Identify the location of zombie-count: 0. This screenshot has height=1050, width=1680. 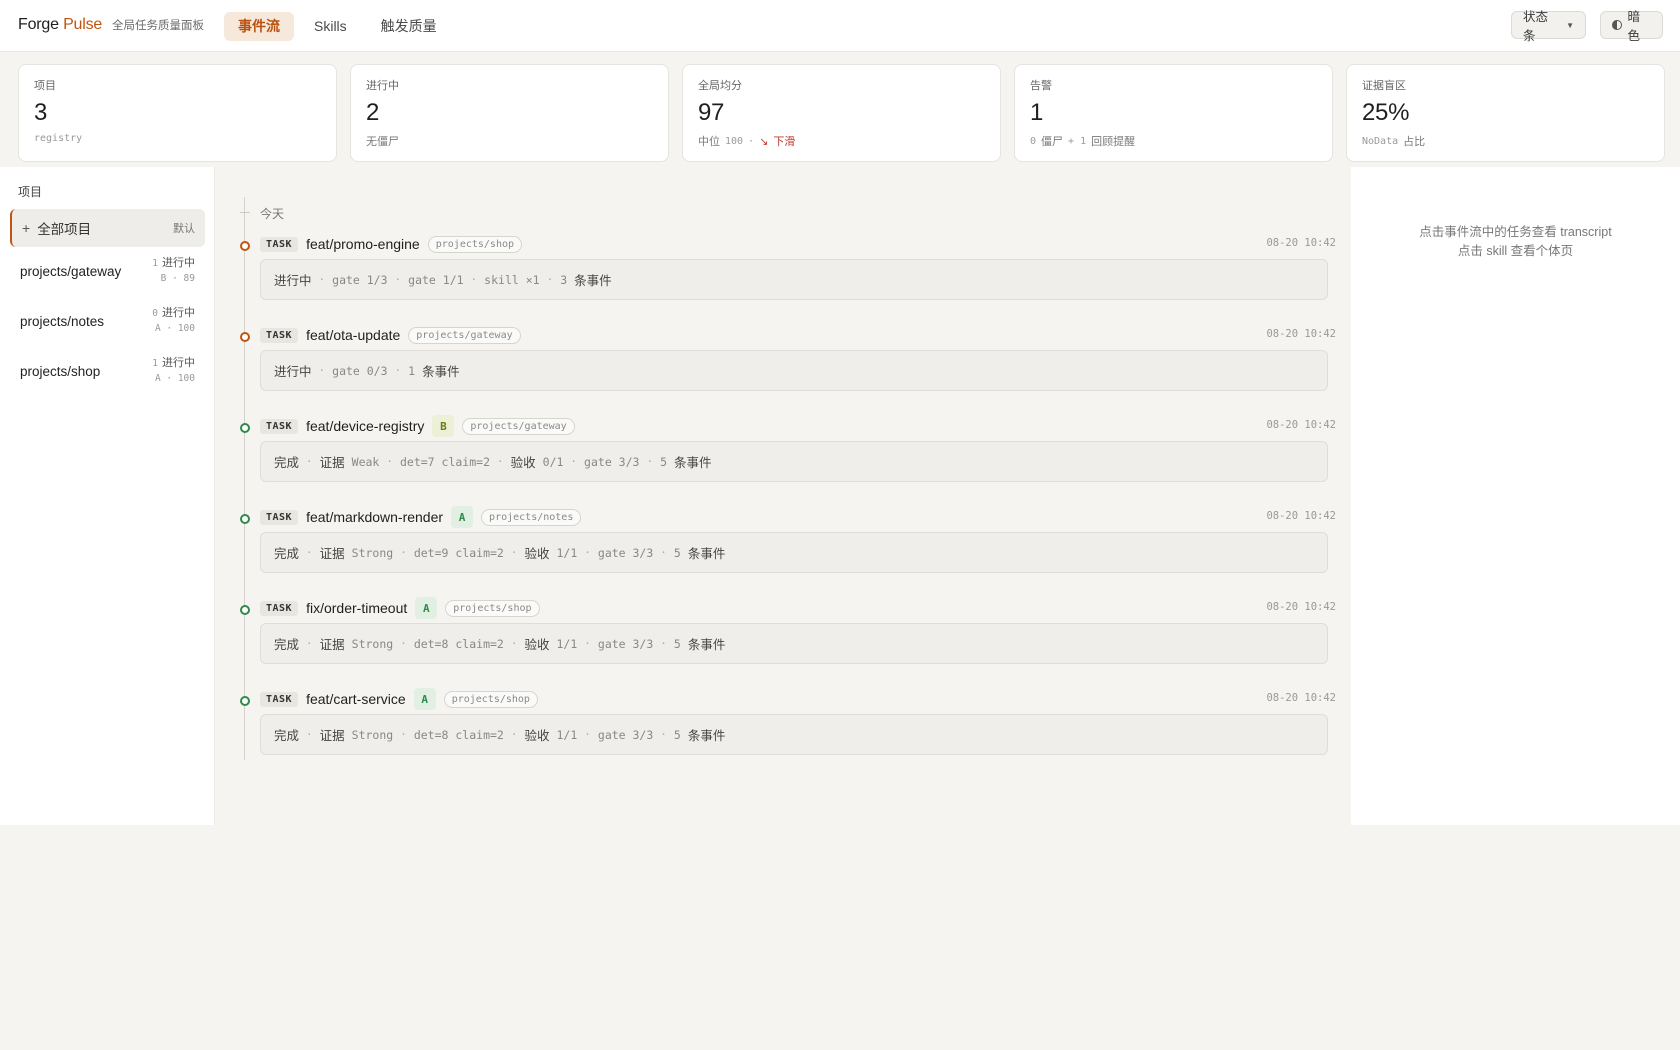
(1033, 141).